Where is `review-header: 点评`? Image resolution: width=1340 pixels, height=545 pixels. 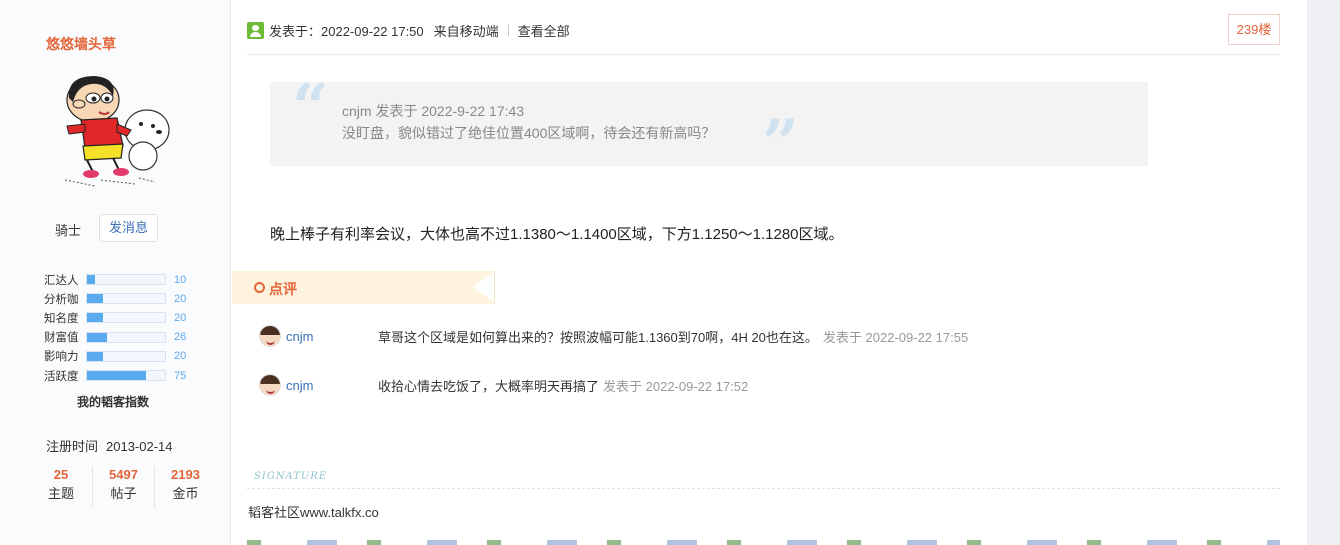
review-header: 点评 is located at coordinates (363, 287).